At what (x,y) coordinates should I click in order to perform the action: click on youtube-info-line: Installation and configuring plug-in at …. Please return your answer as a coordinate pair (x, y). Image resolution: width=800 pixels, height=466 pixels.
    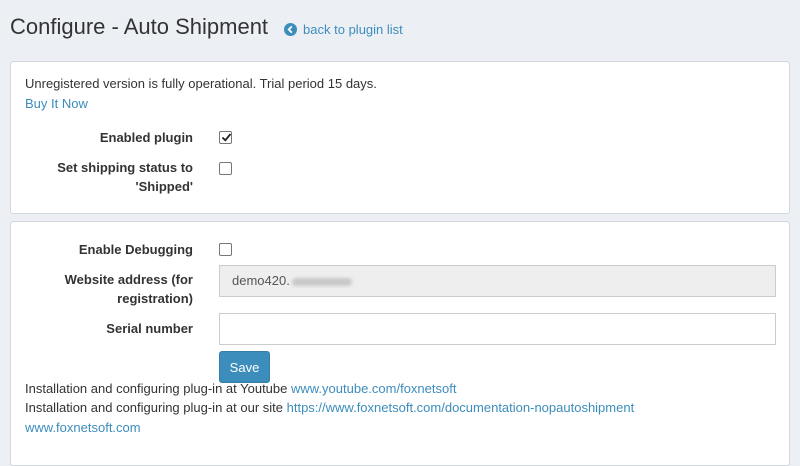
    Looking at the image, I should click on (240, 388).